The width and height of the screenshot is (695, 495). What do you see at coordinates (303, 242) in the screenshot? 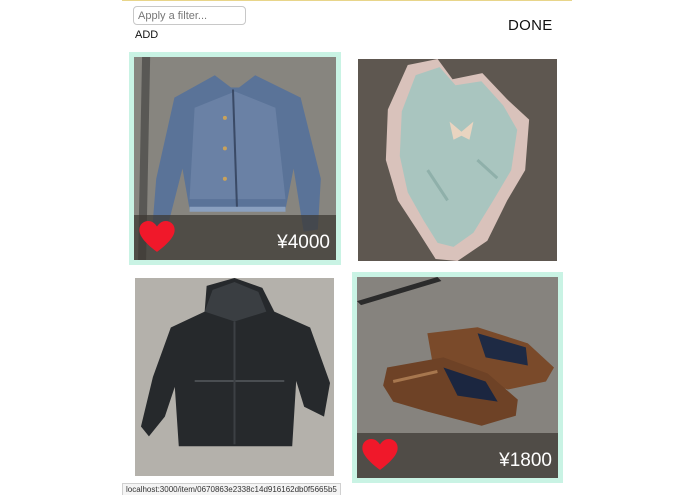
I see `item-price: ¥4000` at bounding box center [303, 242].